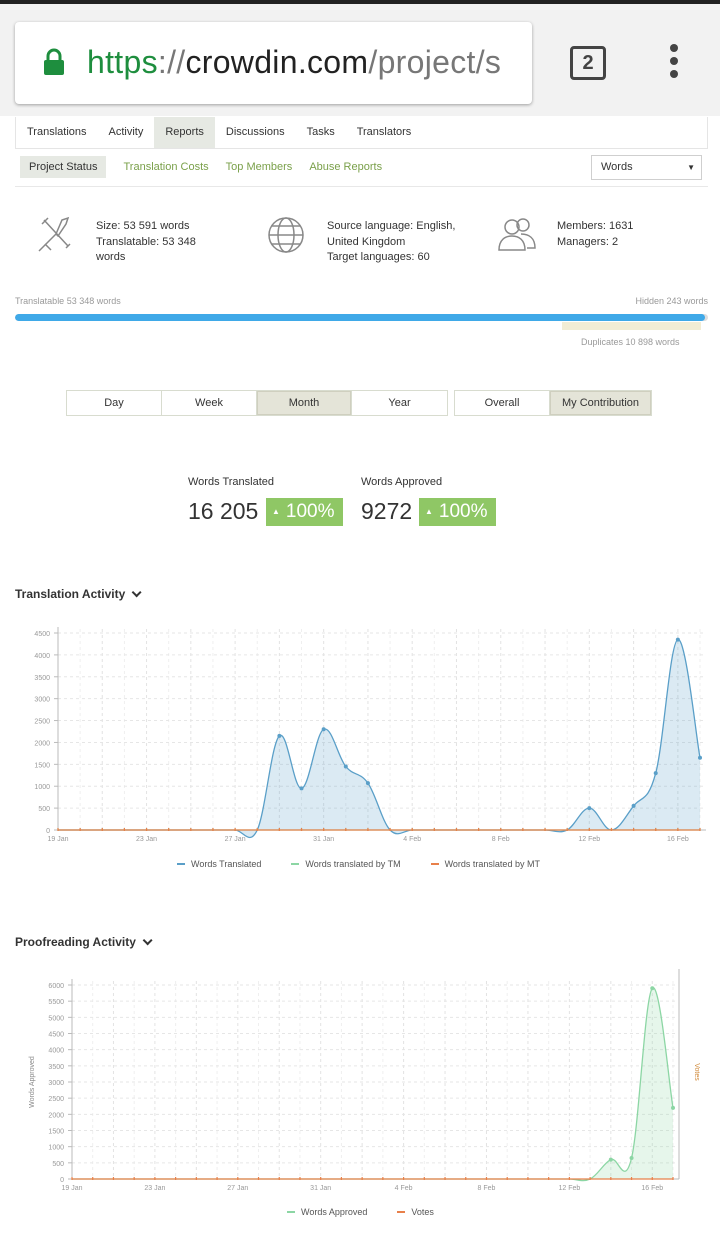 Image resolution: width=720 pixels, height=1234 pixels. What do you see at coordinates (63, 167) in the screenshot?
I see `subtab-project-status: Project Status` at bounding box center [63, 167].